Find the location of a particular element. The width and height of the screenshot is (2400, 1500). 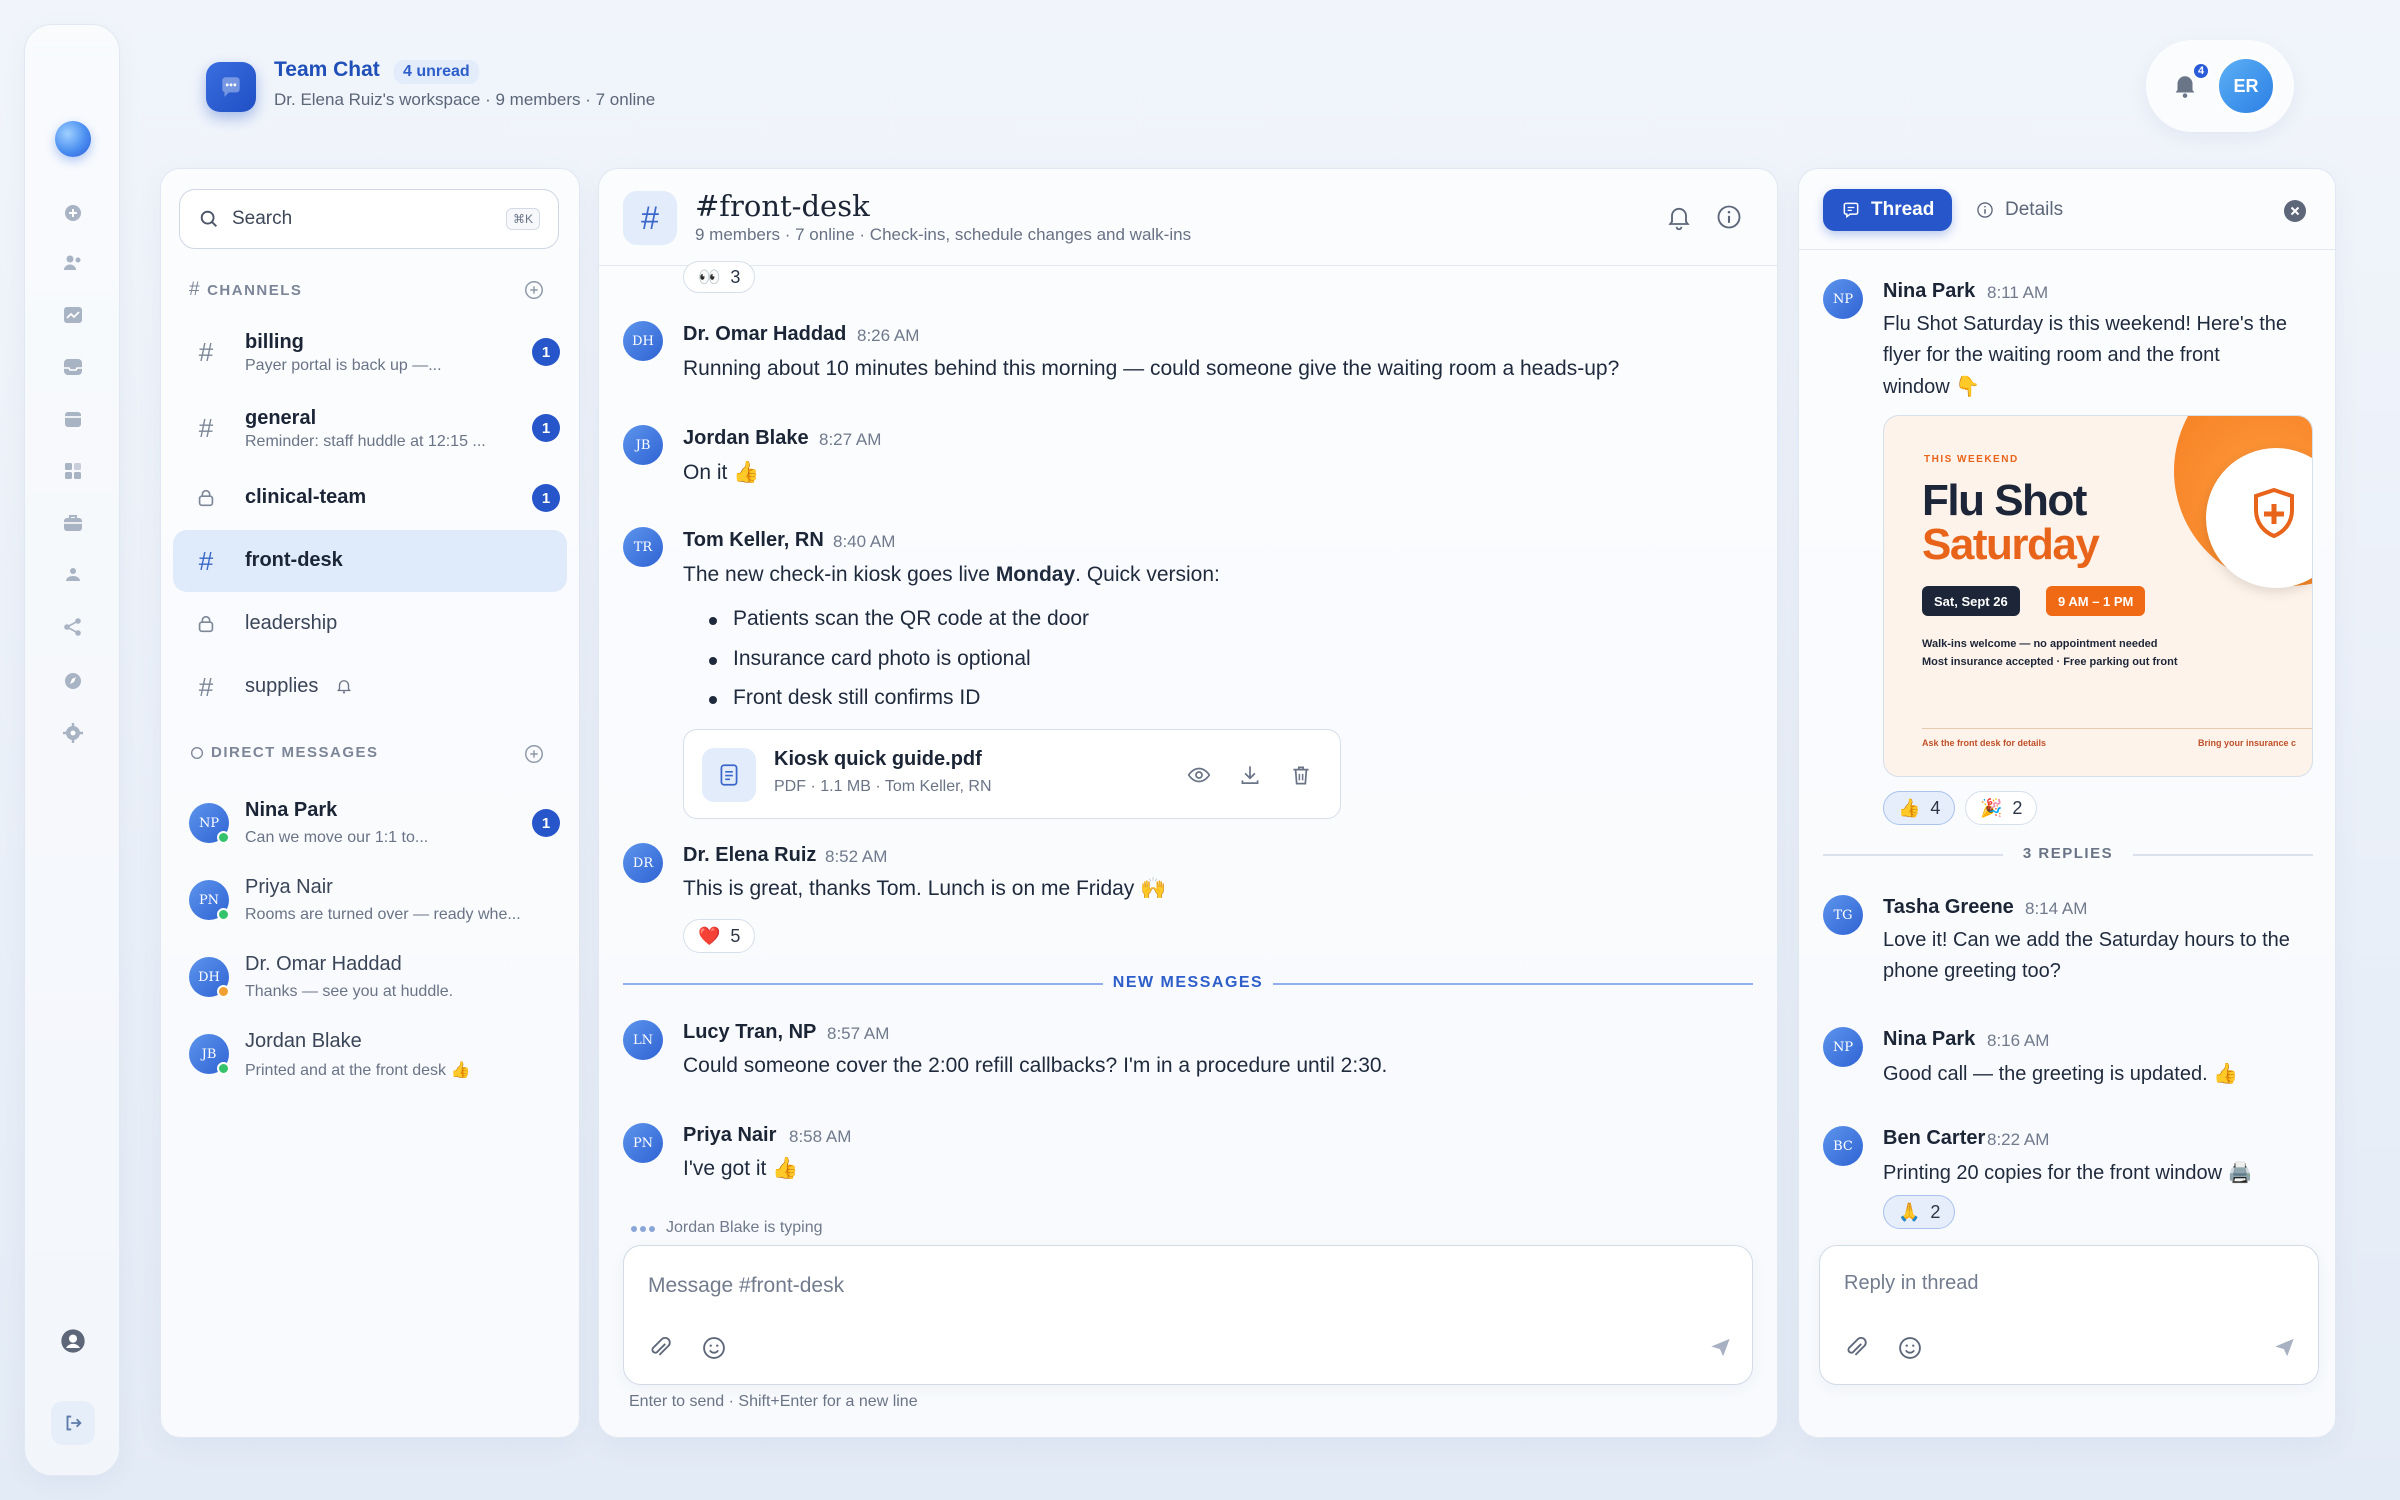

message-time: 8:58 AM is located at coordinates (820, 1136).